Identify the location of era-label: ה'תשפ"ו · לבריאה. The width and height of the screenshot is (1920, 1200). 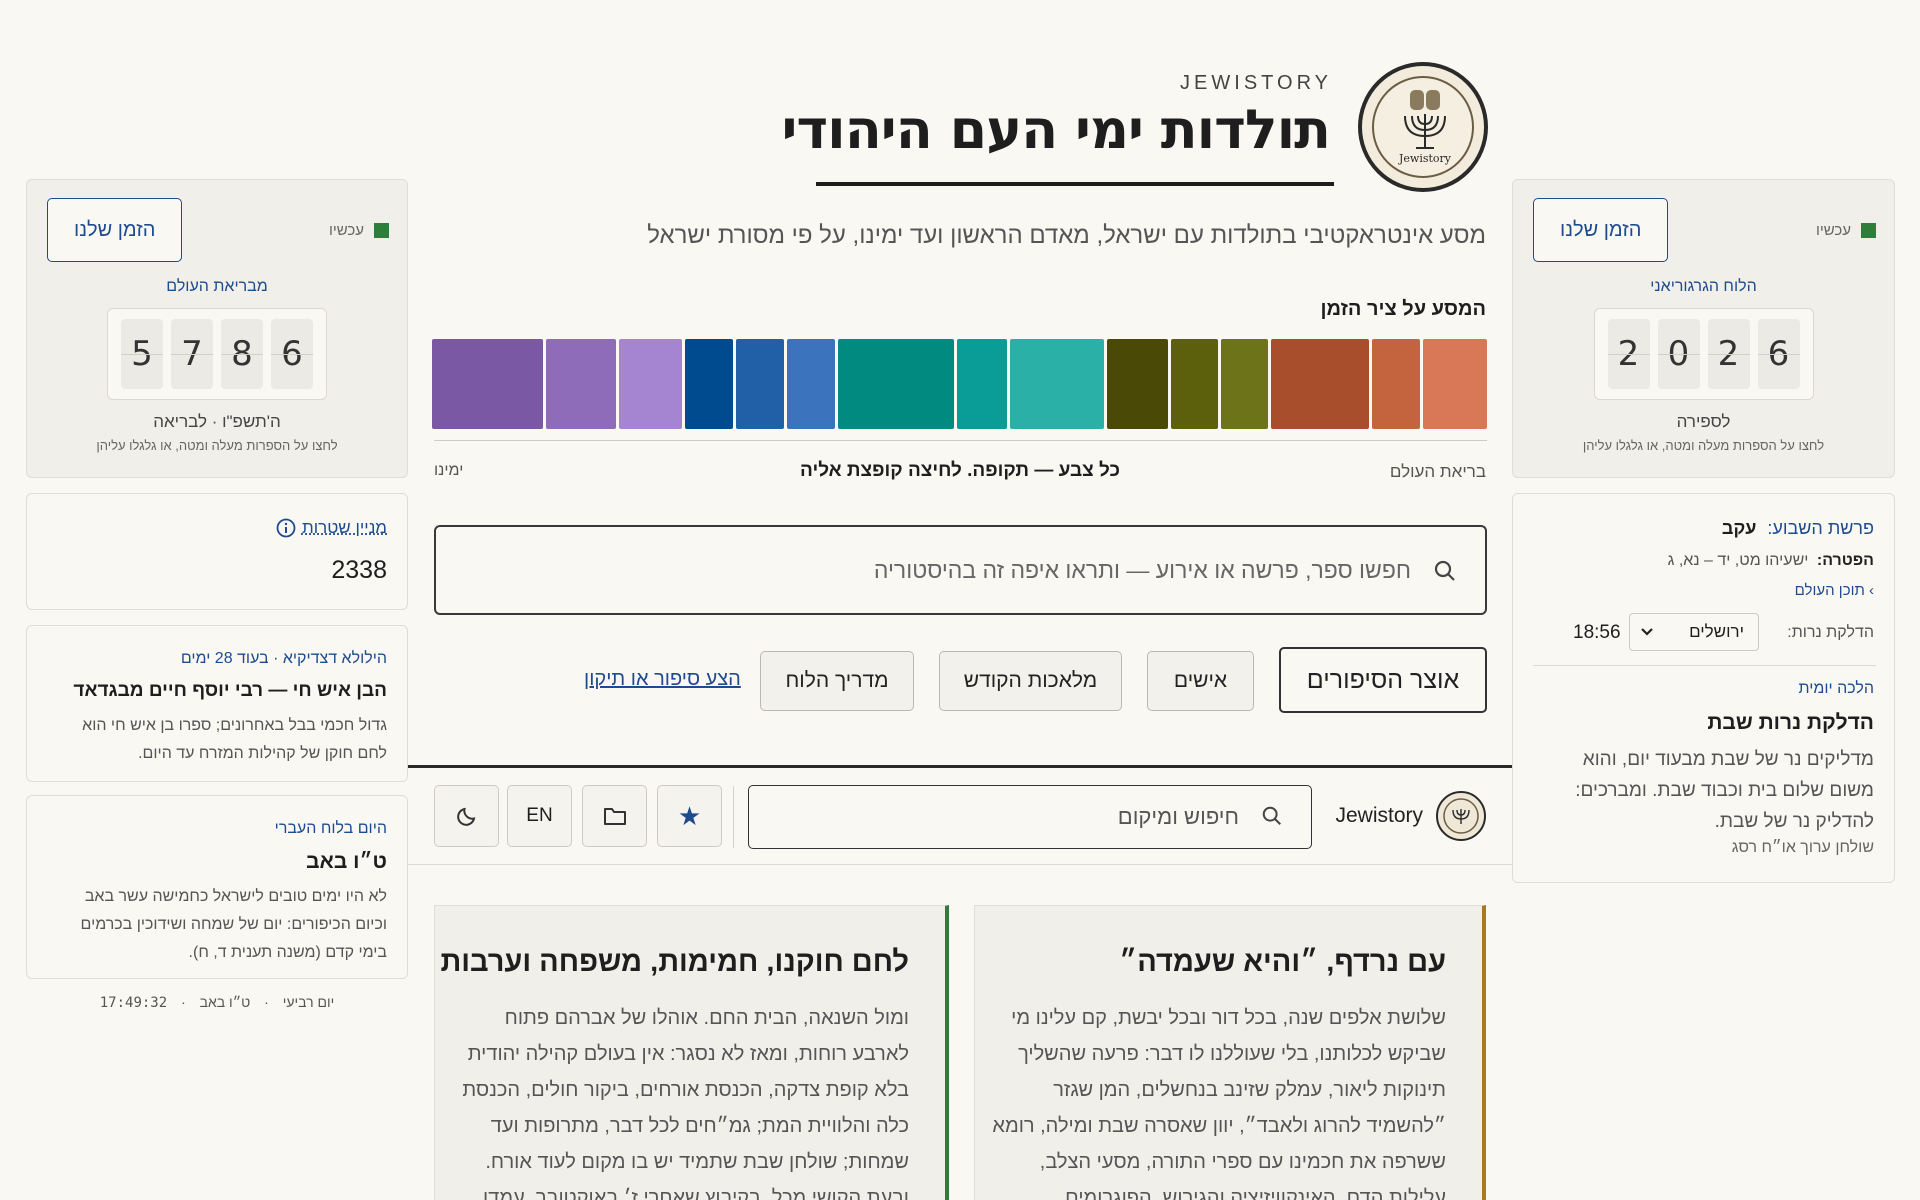
(217, 421).